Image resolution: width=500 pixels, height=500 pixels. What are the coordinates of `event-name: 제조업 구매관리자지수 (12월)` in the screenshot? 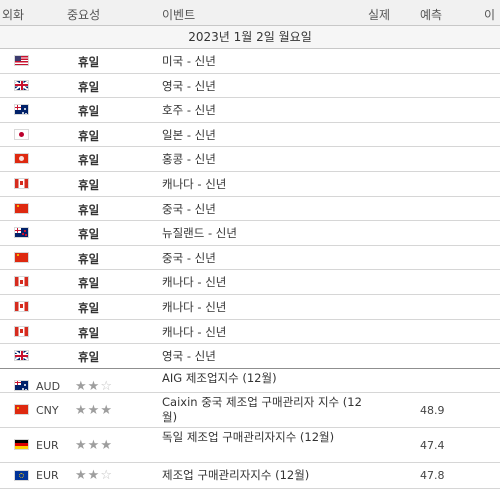 It's located at (262, 475).